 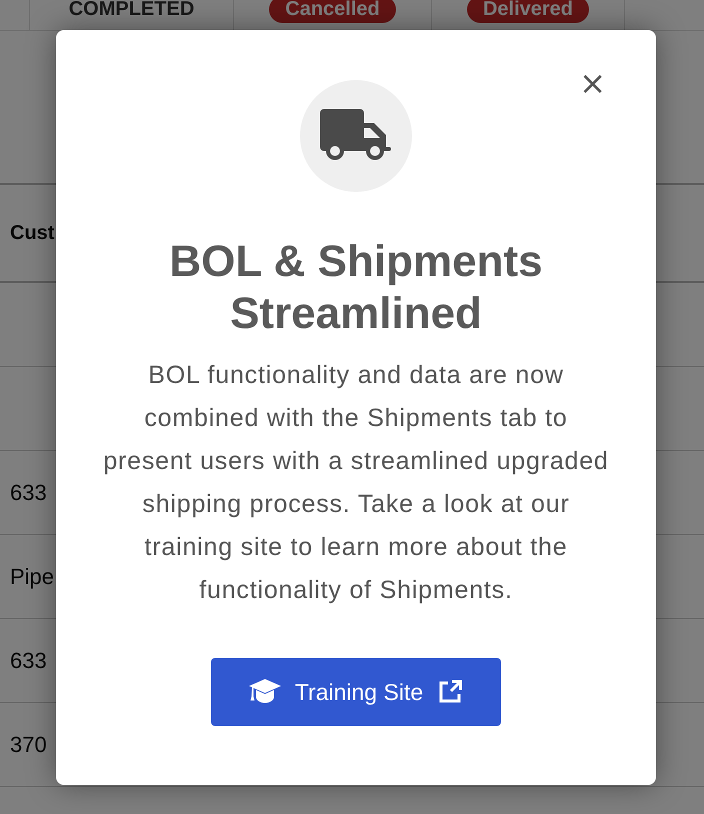 I want to click on status-label: COMPLETED, so click(x=131, y=10).